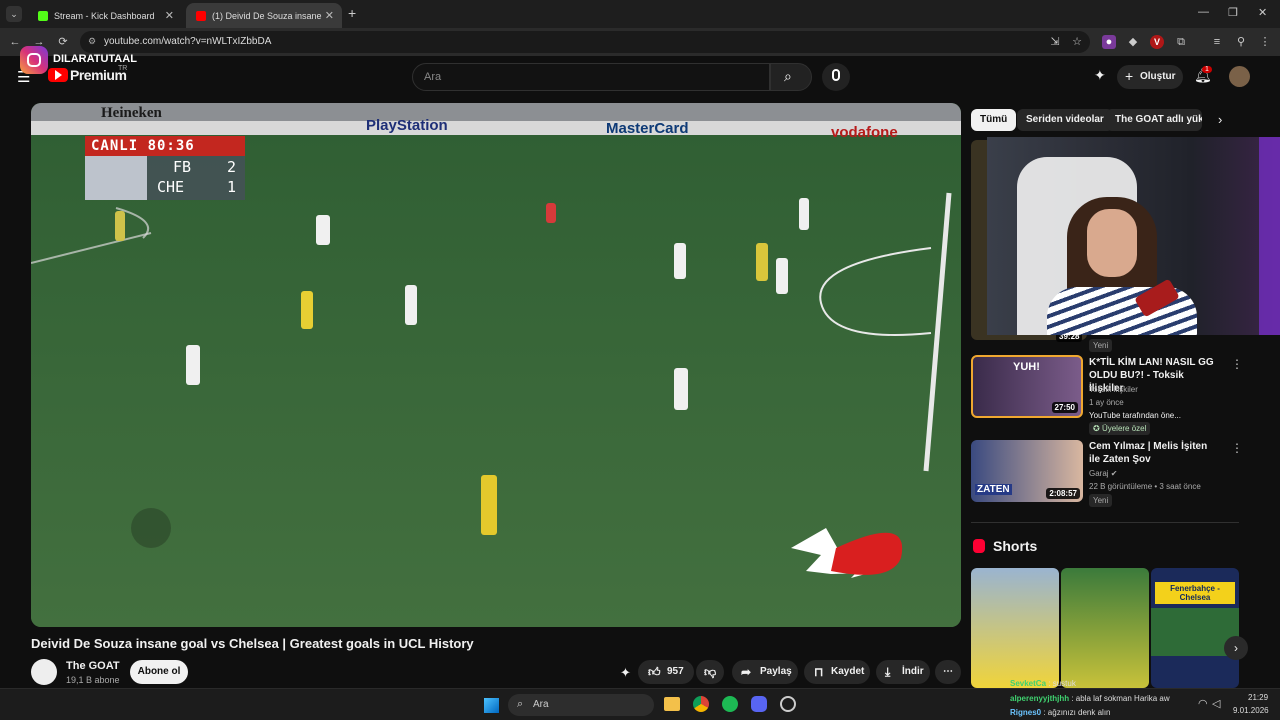 The image size is (1280, 720). What do you see at coordinates (1113, 389) in the screenshot?
I see `channel-name: Toksik İlişkiler` at bounding box center [1113, 389].